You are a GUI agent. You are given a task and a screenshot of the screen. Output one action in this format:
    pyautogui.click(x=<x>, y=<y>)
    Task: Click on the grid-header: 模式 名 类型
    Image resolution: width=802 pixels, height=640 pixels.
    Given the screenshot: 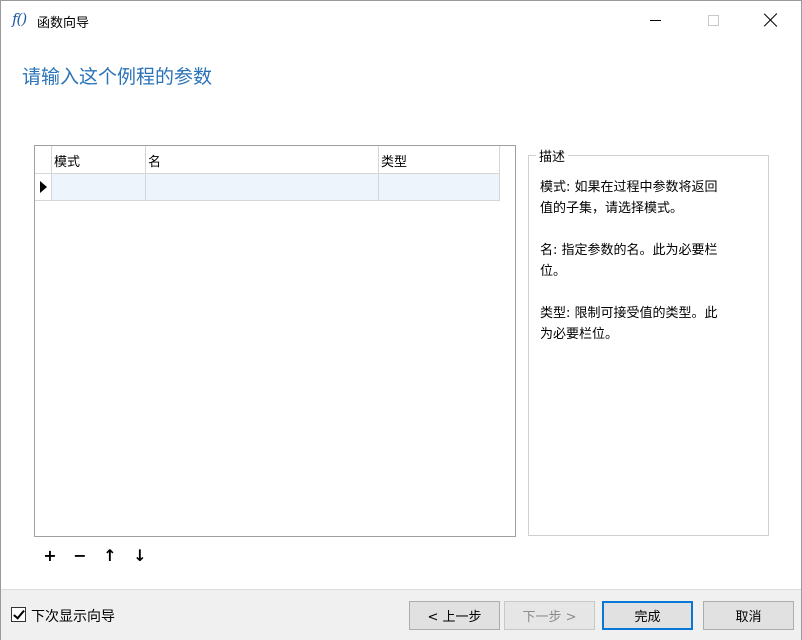 What is the action you would take?
    pyautogui.click(x=268, y=160)
    